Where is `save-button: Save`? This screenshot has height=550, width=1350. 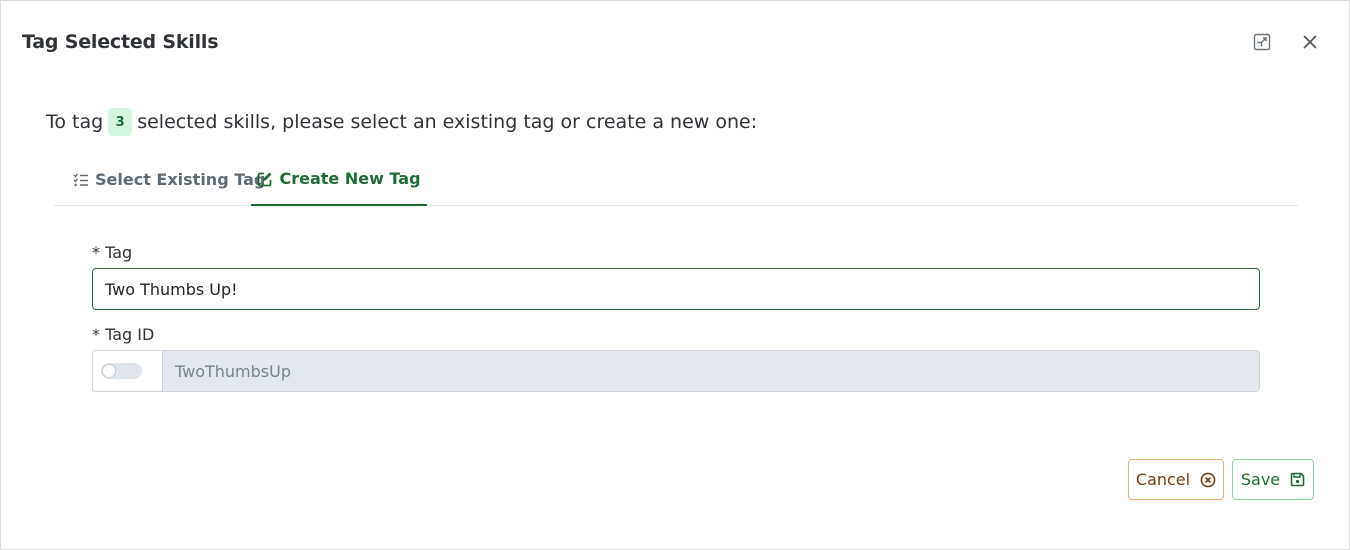
save-button: Save is located at coordinates (1273, 479).